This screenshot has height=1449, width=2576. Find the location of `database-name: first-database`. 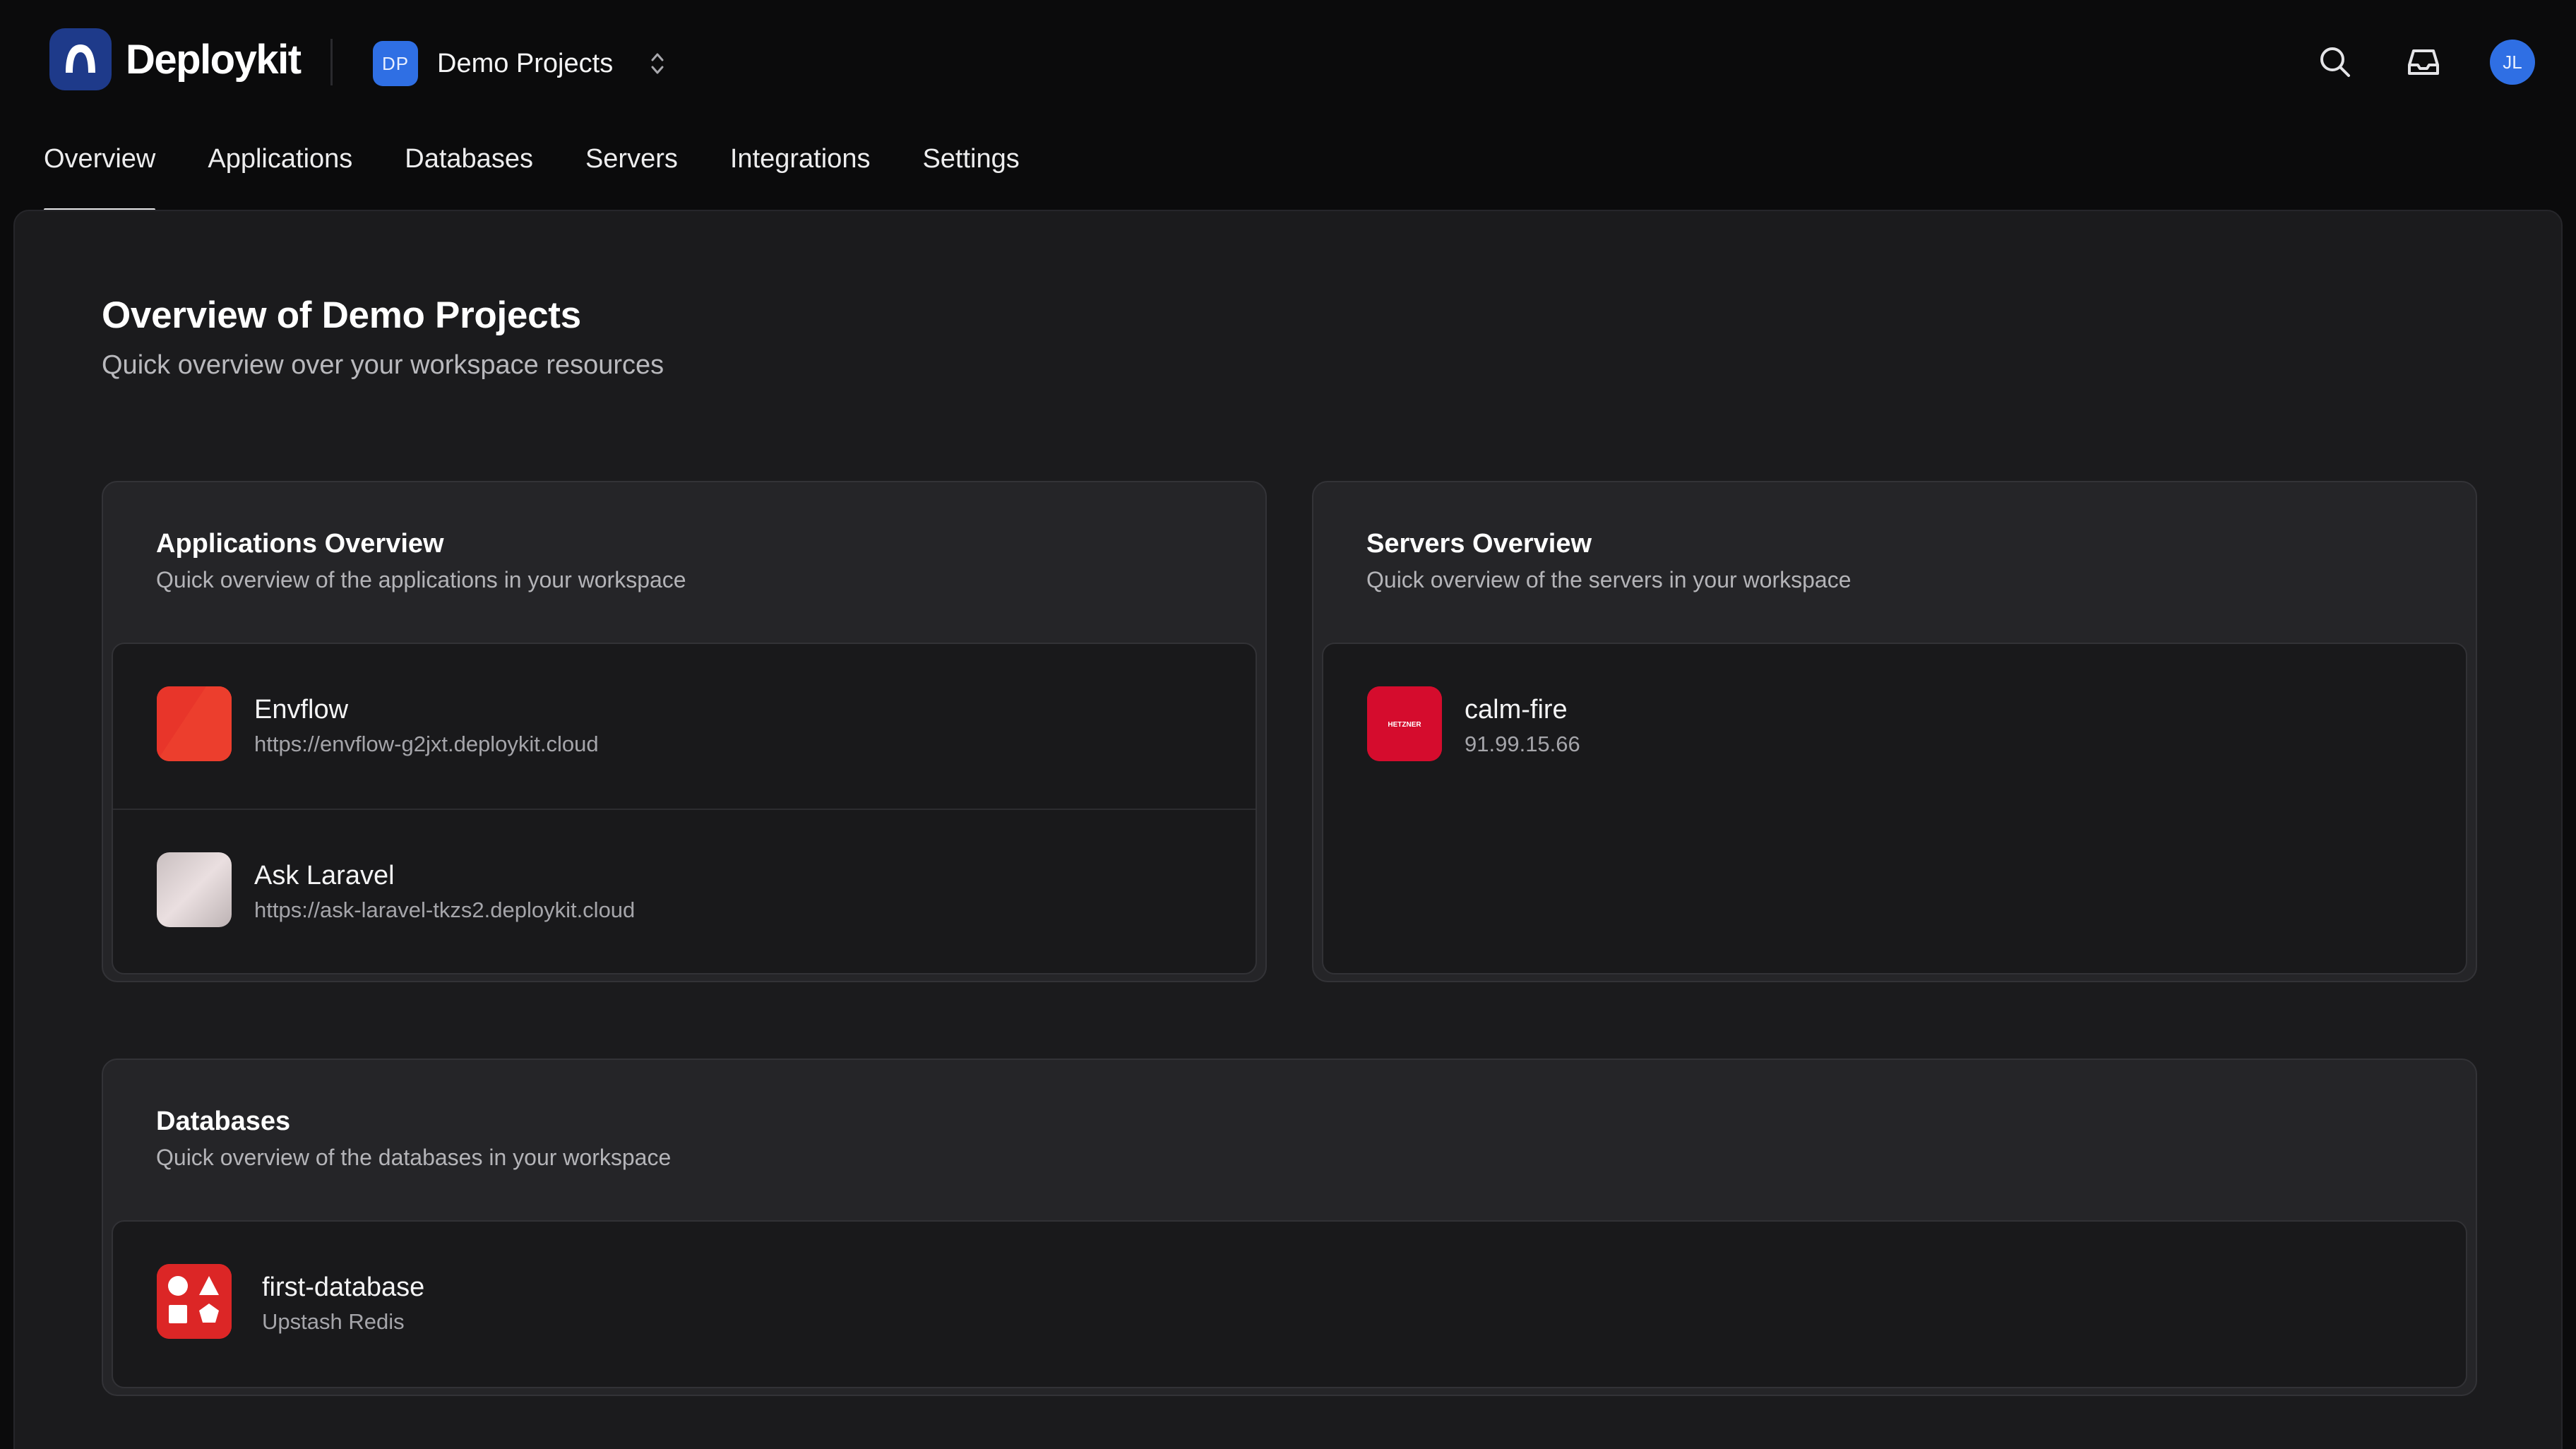

database-name: first-database is located at coordinates (343, 1287).